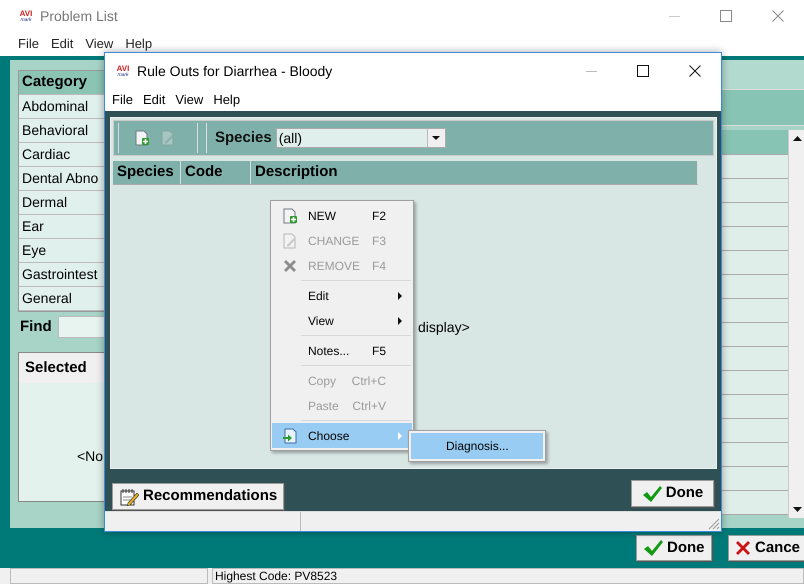 The height and width of the screenshot is (584, 804). I want to click on menu-item: Choose, so click(342, 435).